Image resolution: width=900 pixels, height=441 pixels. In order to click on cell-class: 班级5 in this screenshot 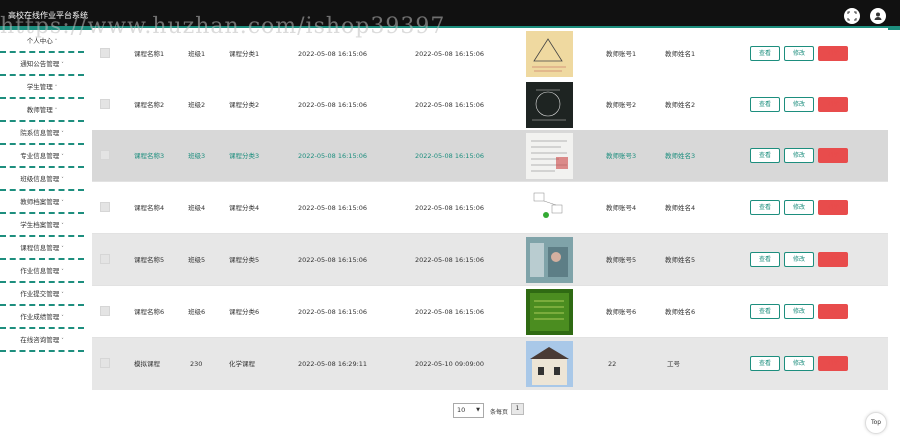, I will do `click(197, 260)`.